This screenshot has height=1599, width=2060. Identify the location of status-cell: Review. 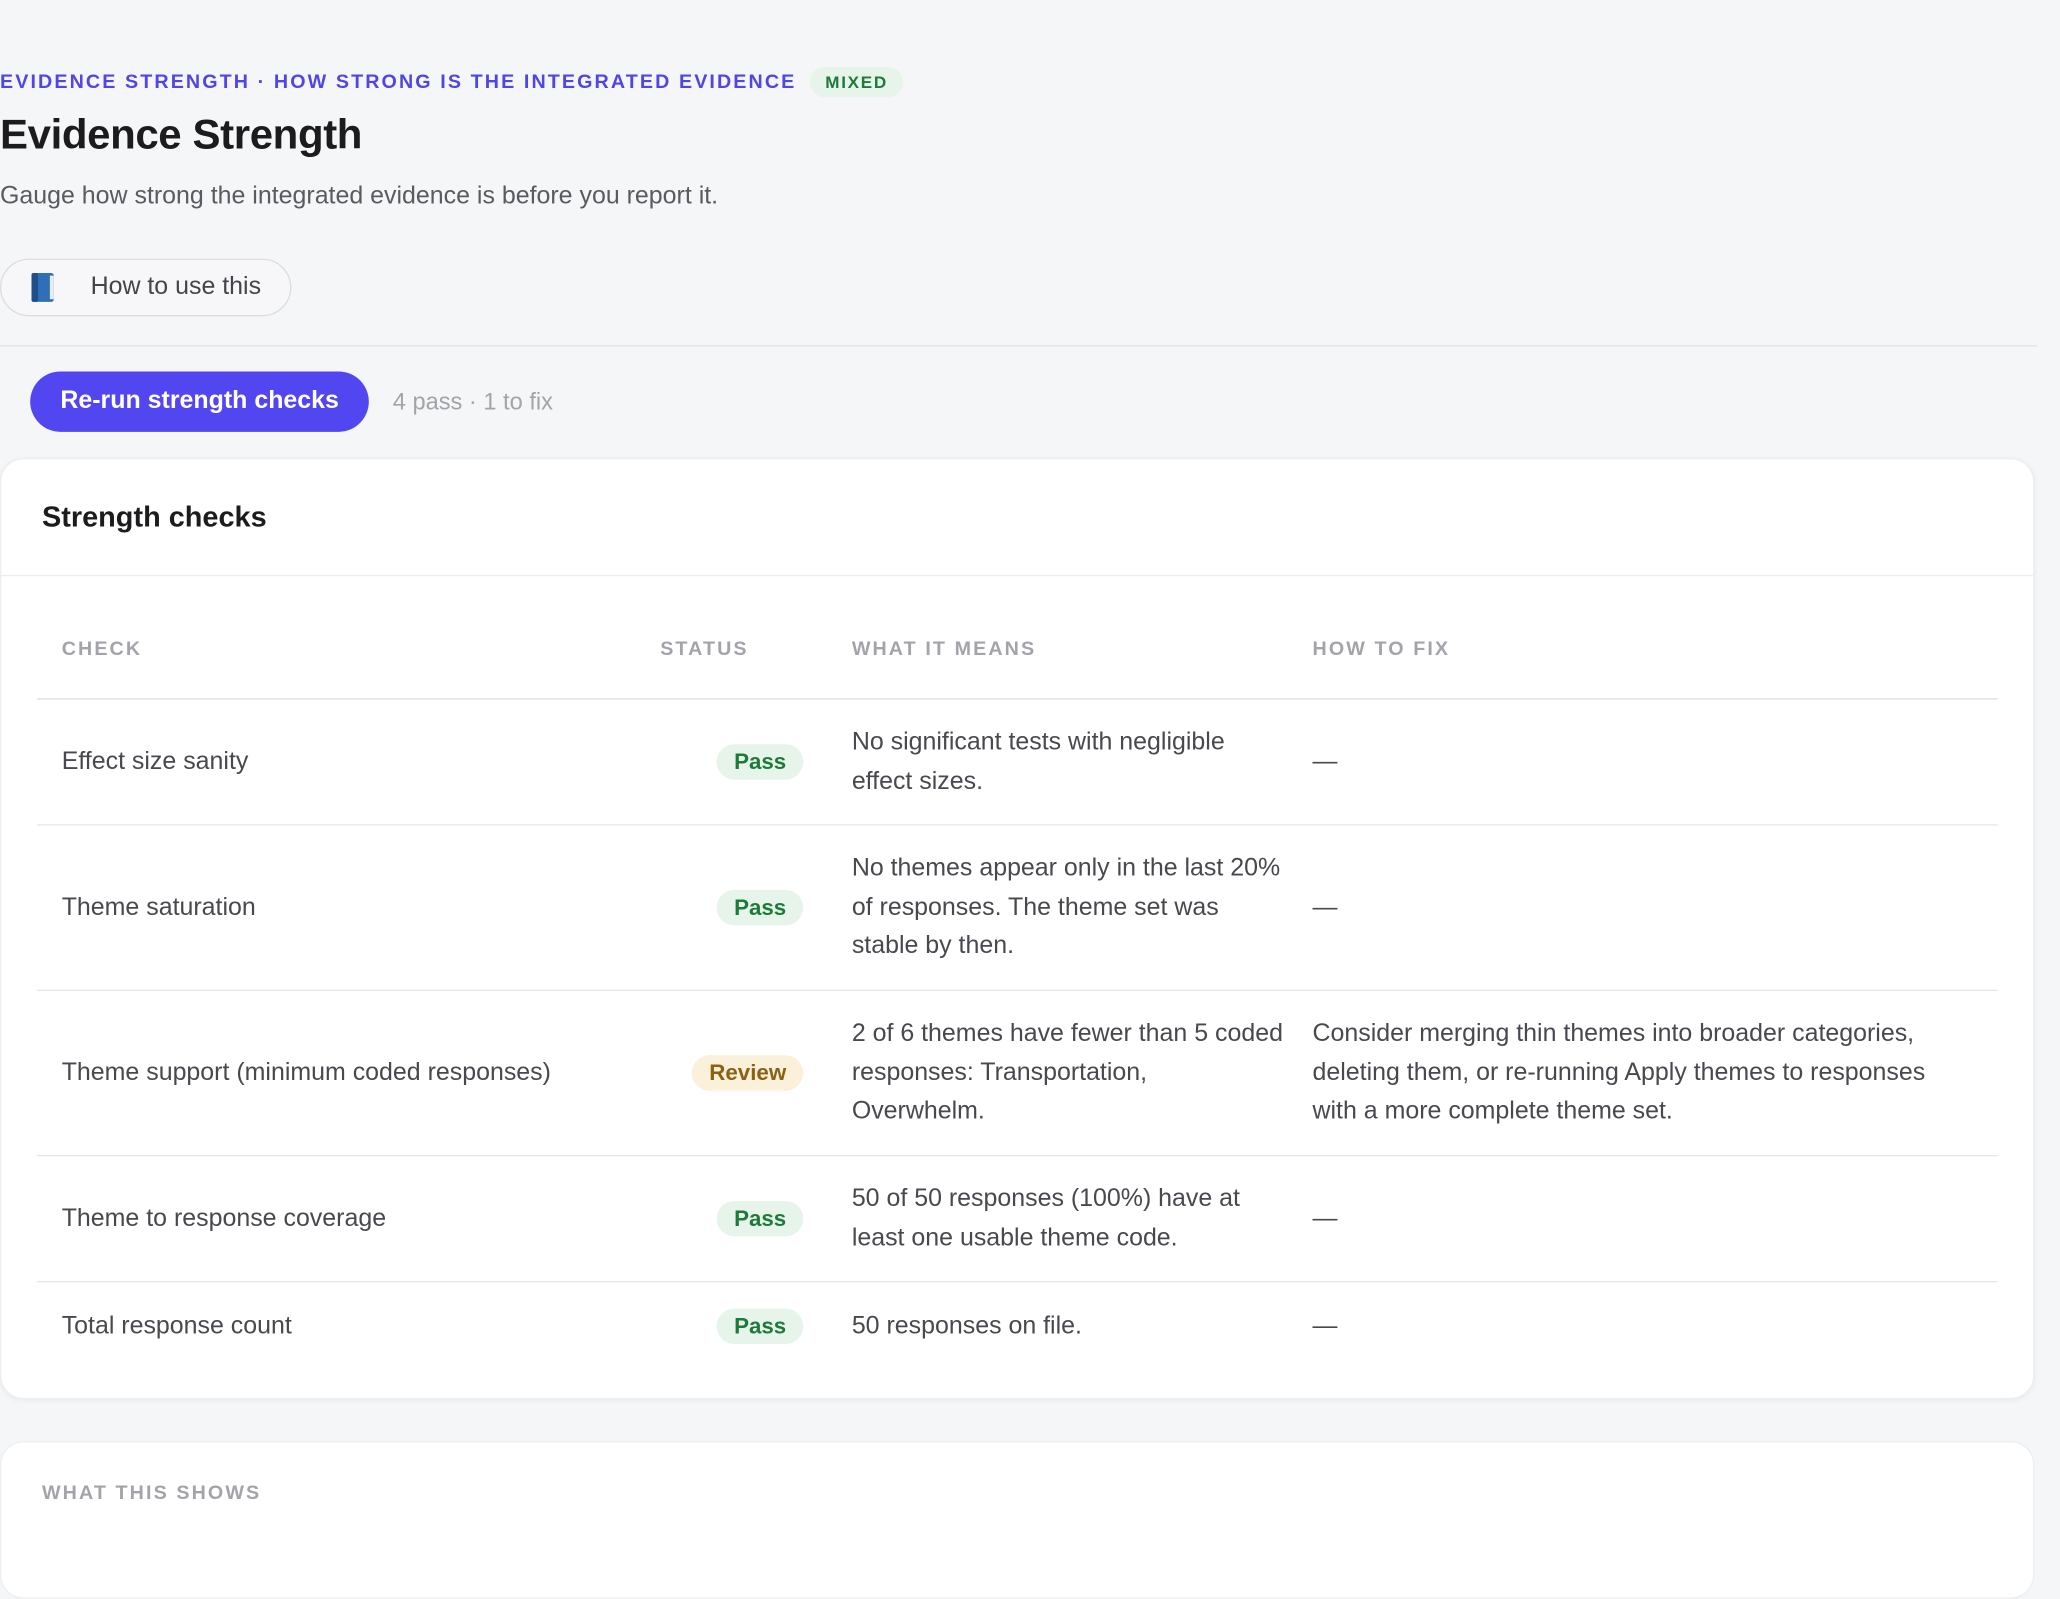
(754, 1073).